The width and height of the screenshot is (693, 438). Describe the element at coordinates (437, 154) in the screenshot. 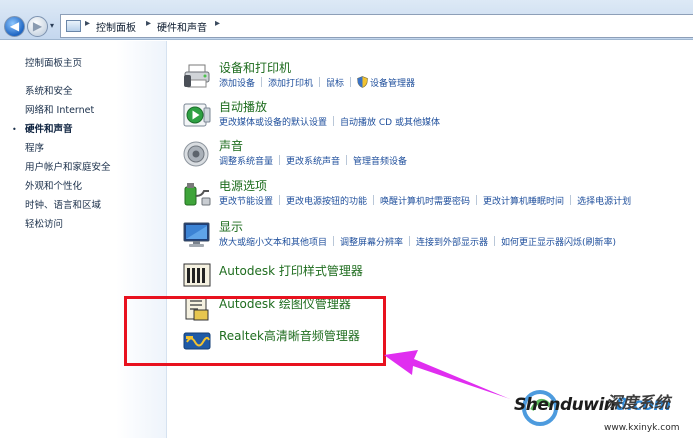

I see `category-sound: 声音 调整系统音量 更改系统声音 管理音频设备` at that location.